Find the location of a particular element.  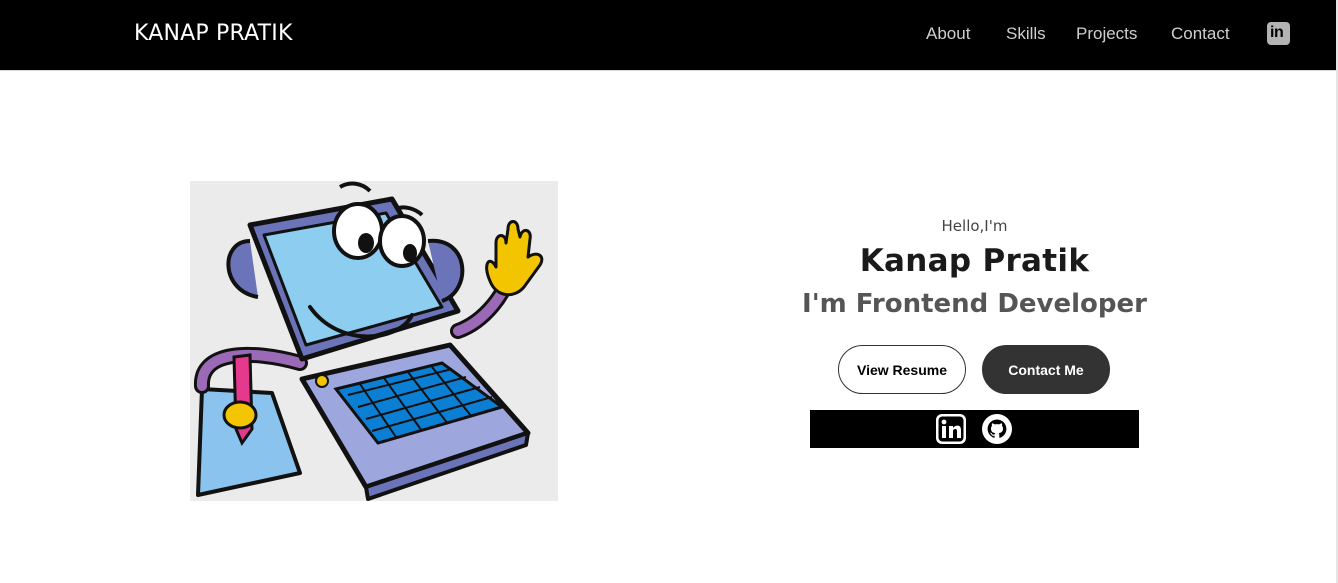

nav-link-skills: Skills is located at coordinates (1026, 34).